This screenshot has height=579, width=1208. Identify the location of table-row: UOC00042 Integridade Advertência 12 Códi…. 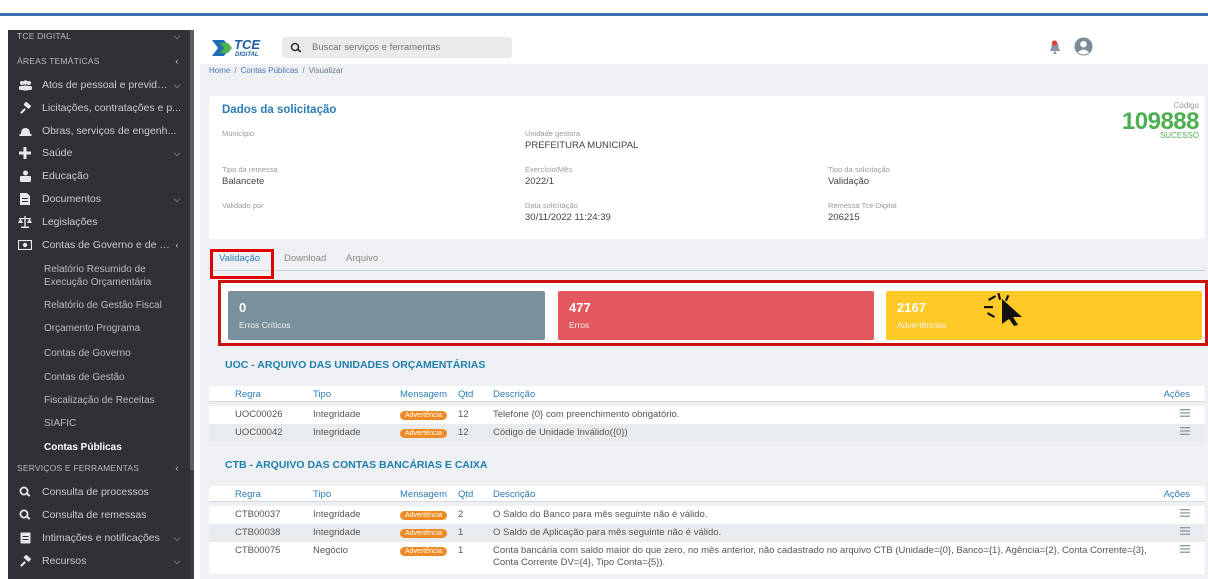
(707, 433).